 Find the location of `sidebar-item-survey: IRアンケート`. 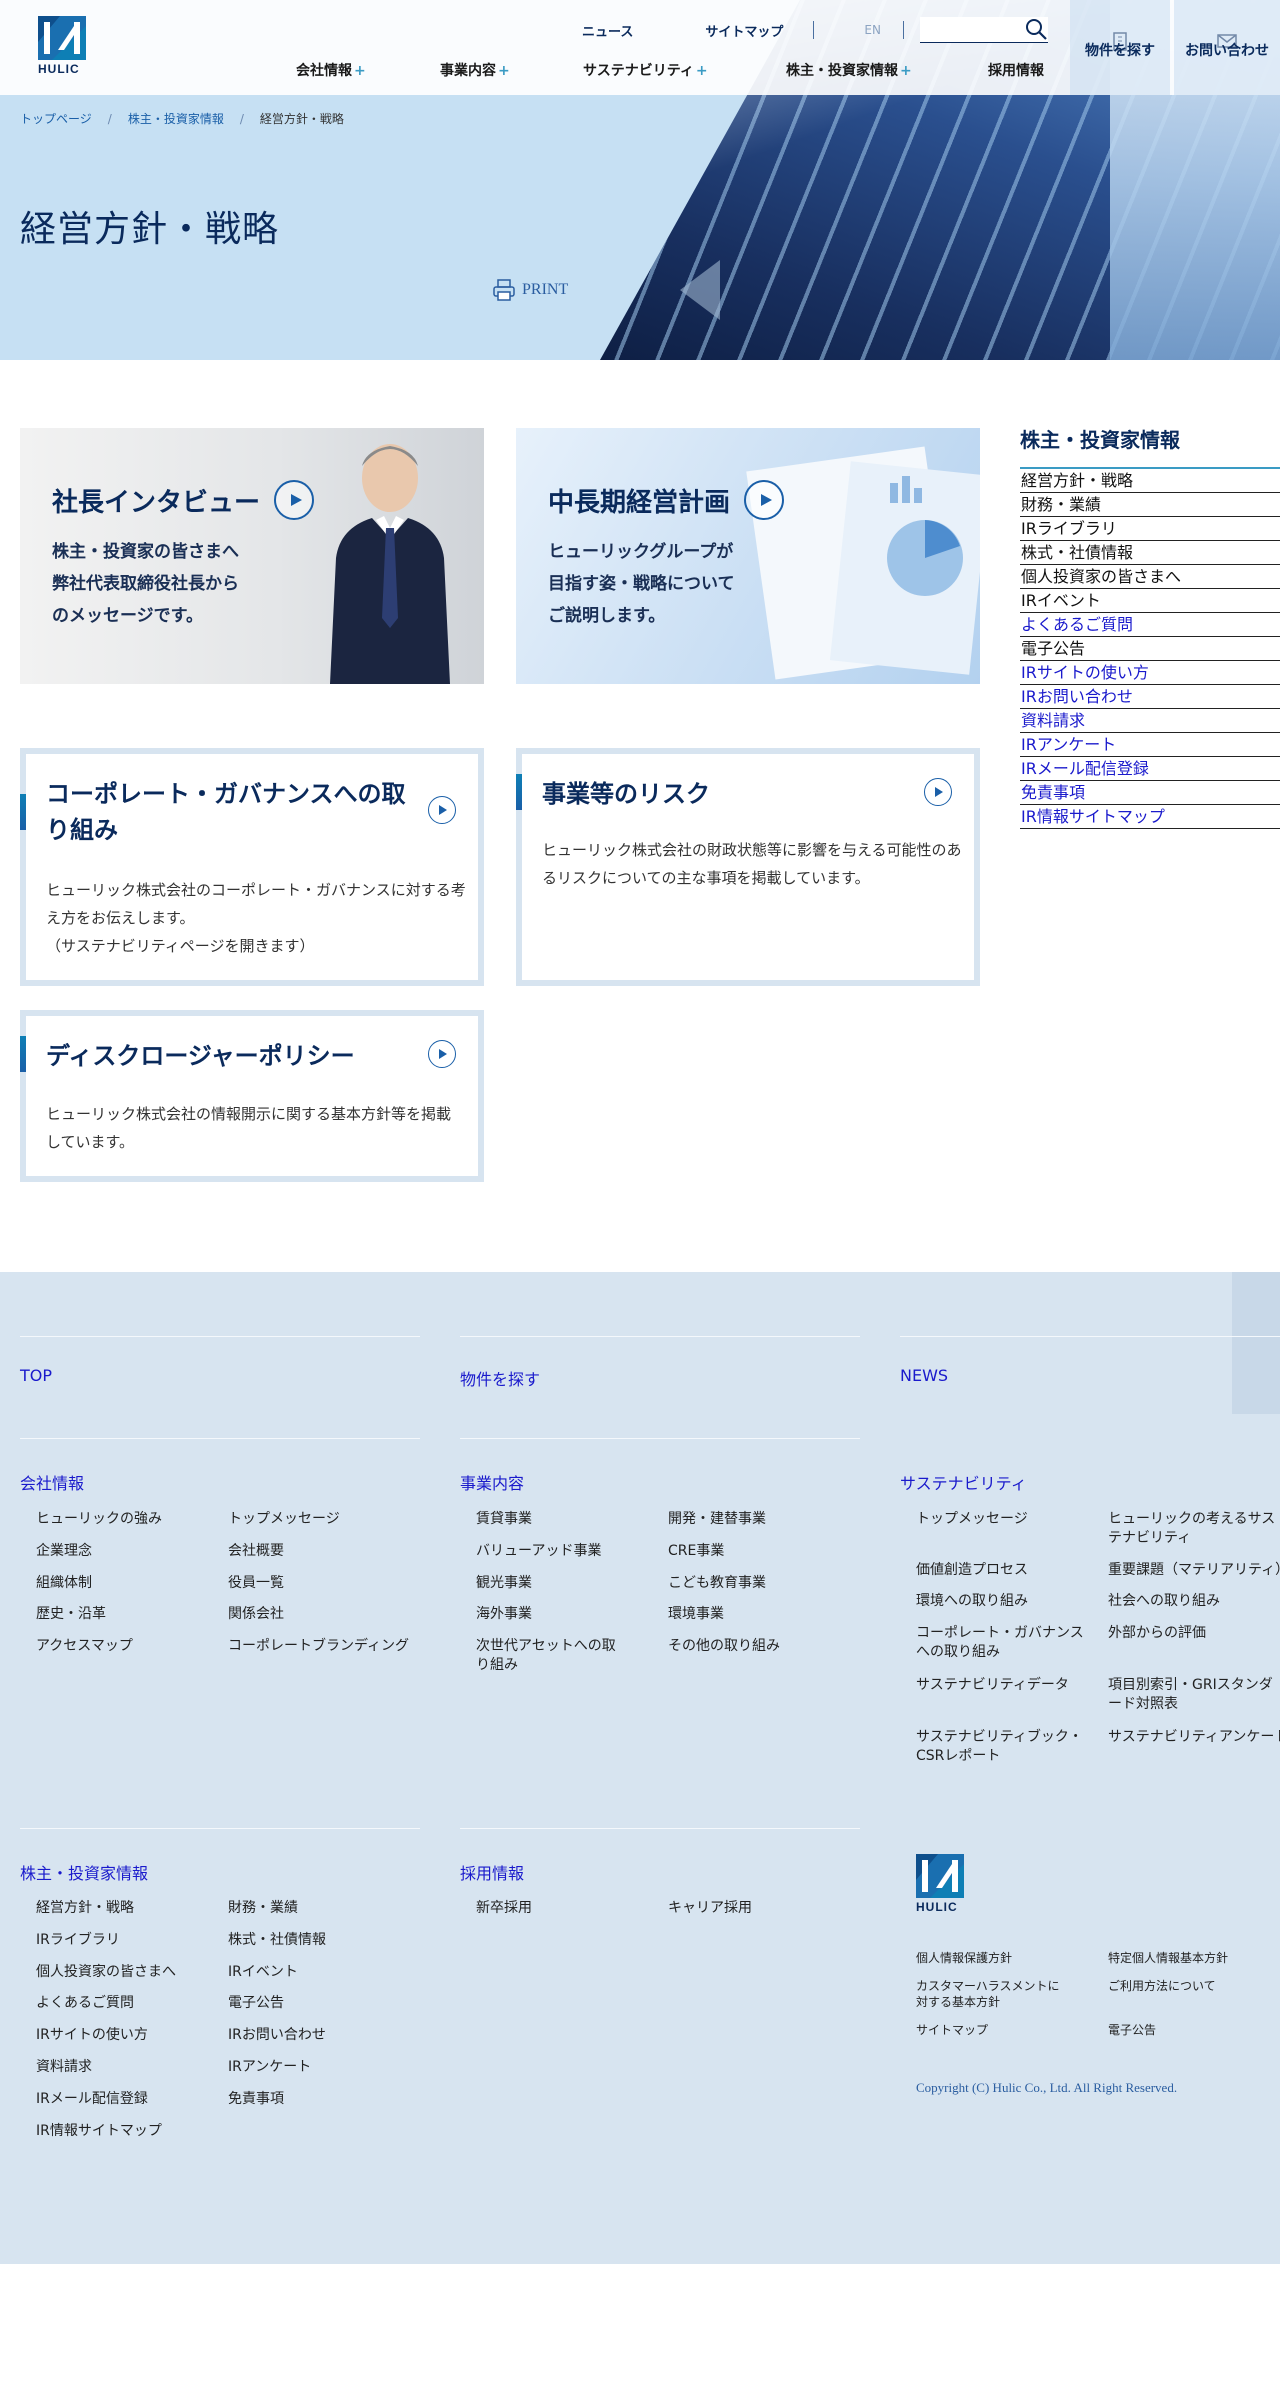

sidebar-item-survey: IRアンケート is located at coordinates (1150, 745).